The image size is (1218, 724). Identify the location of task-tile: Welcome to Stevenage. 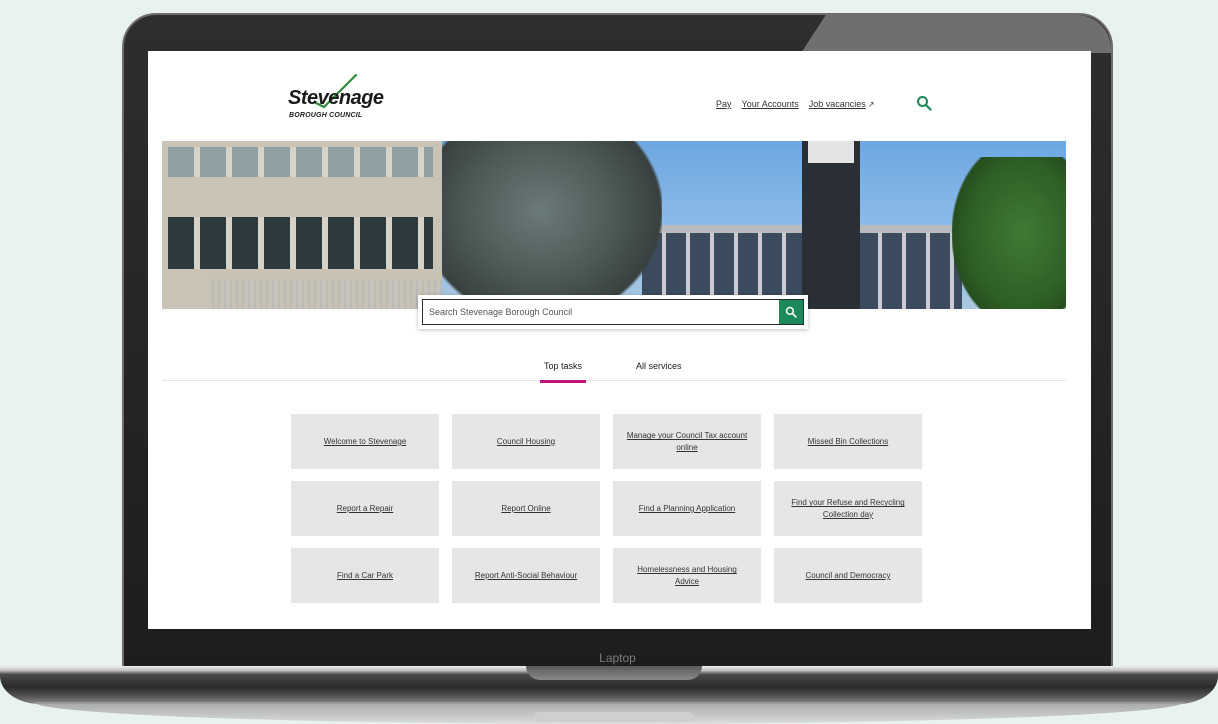
(365, 441).